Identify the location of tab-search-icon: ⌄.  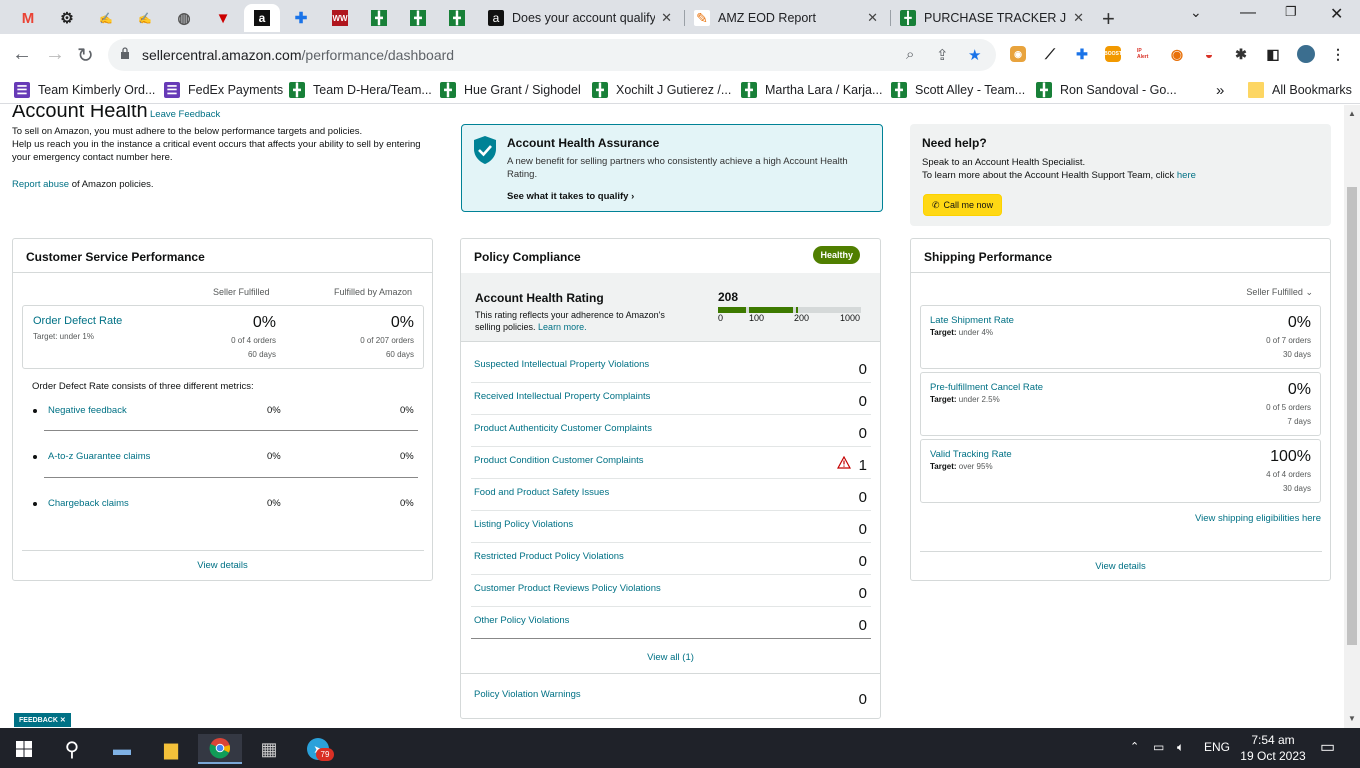
(1196, 12).